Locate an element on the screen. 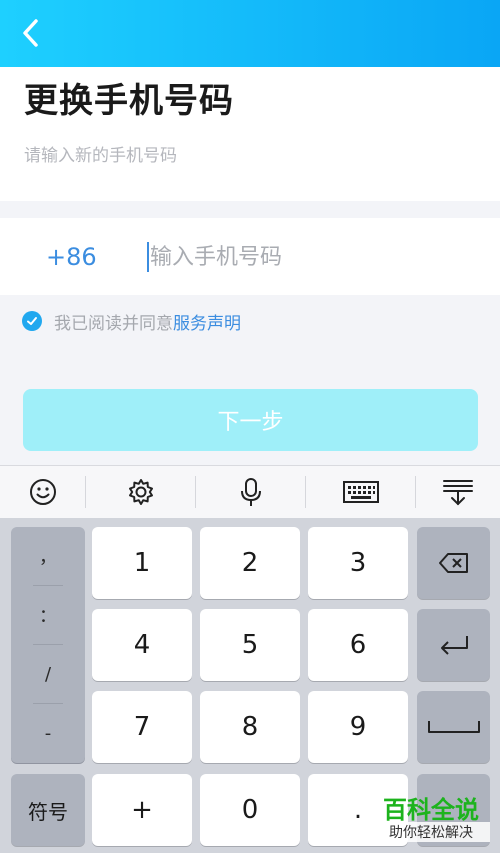 The width and height of the screenshot is (500, 853). page-title: 更换手机号码 is located at coordinates (129, 101).